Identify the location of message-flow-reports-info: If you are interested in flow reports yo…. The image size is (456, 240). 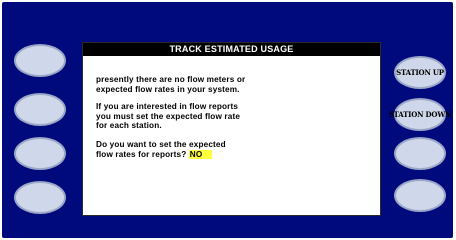
(168, 116).